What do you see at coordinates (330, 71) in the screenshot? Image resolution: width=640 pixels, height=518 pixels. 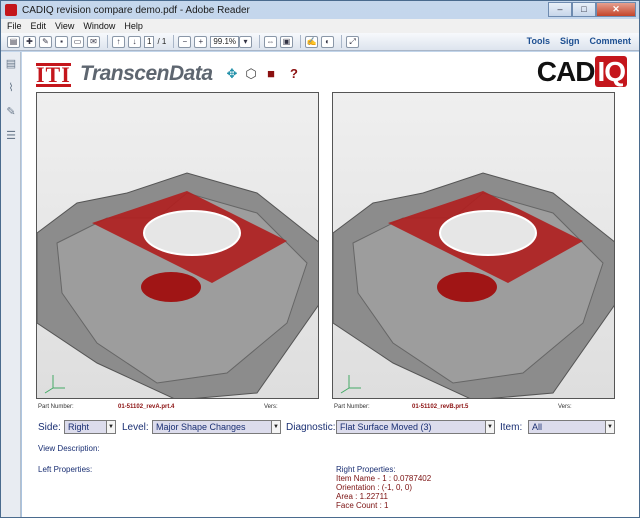 I see `document-header: ITI TranscenData ✥ ⬡ ■ ? CAD IQ` at bounding box center [330, 71].